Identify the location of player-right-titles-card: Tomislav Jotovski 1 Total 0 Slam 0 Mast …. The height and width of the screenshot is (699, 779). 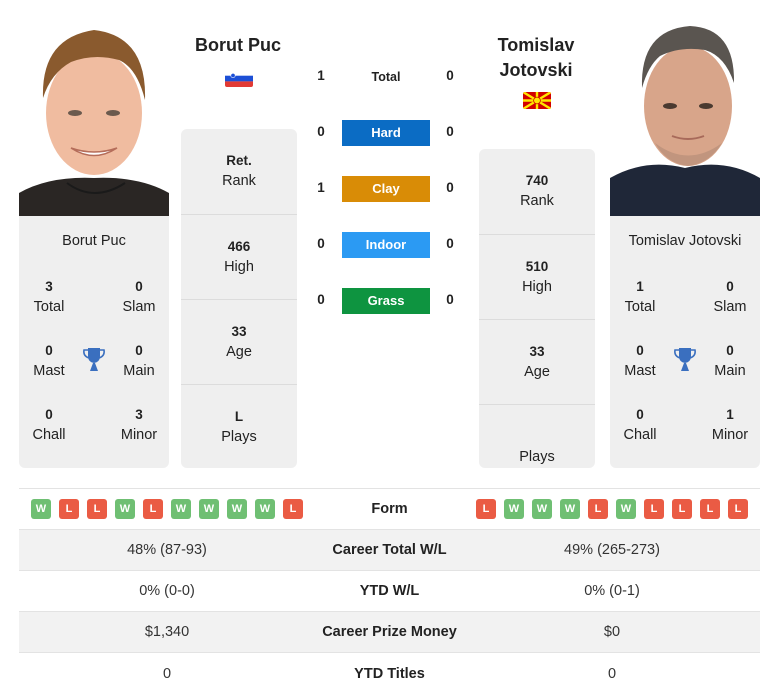
(685, 342).